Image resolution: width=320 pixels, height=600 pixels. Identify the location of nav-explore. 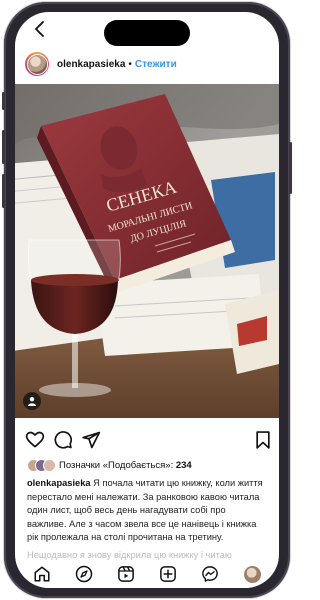
(84, 574).